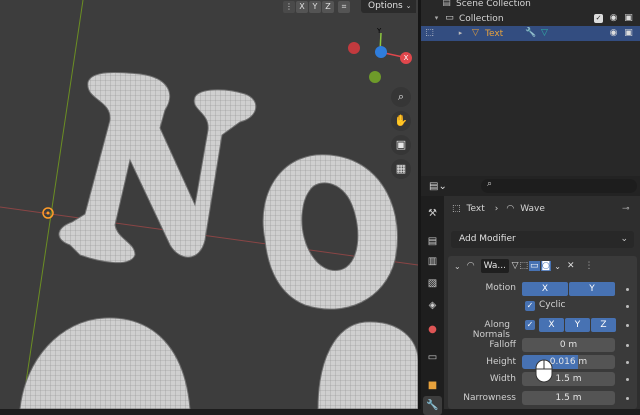 Image resolution: width=640 pixels, height=415 pixels. What do you see at coordinates (388, 6) in the screenshot?
I see `options-dropdown: Options ⌄` at bounding box center [388, 6].